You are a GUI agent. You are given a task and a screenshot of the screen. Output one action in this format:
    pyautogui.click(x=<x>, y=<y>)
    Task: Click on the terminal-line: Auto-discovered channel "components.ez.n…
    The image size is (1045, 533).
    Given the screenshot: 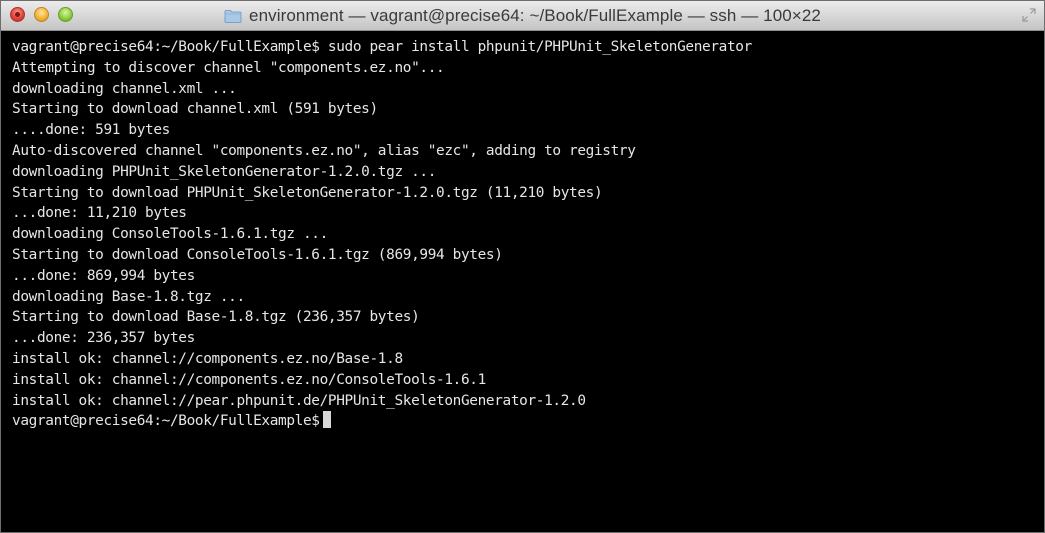 What is the action you would take?
    pyautogui.click(x=324, y=150)
    